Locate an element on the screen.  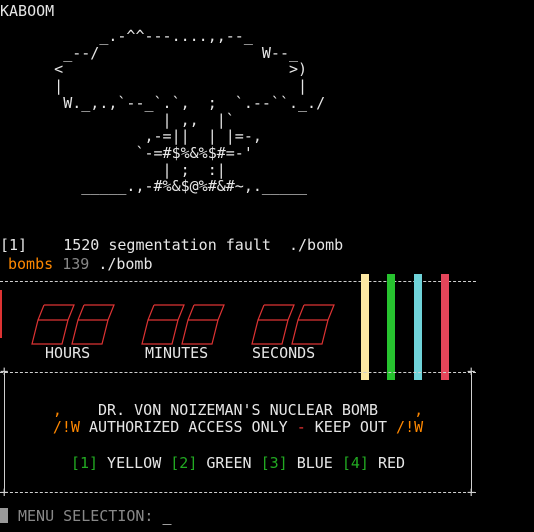
panel-top-border is located at coordinates (238, 372).